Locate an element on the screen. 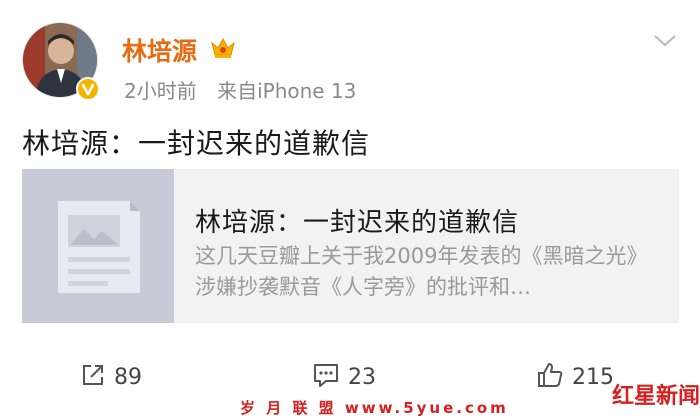 Image resolution: width=700 pixels, height=416 pixels. like-count: 215 is located at coordinates (593, 377).